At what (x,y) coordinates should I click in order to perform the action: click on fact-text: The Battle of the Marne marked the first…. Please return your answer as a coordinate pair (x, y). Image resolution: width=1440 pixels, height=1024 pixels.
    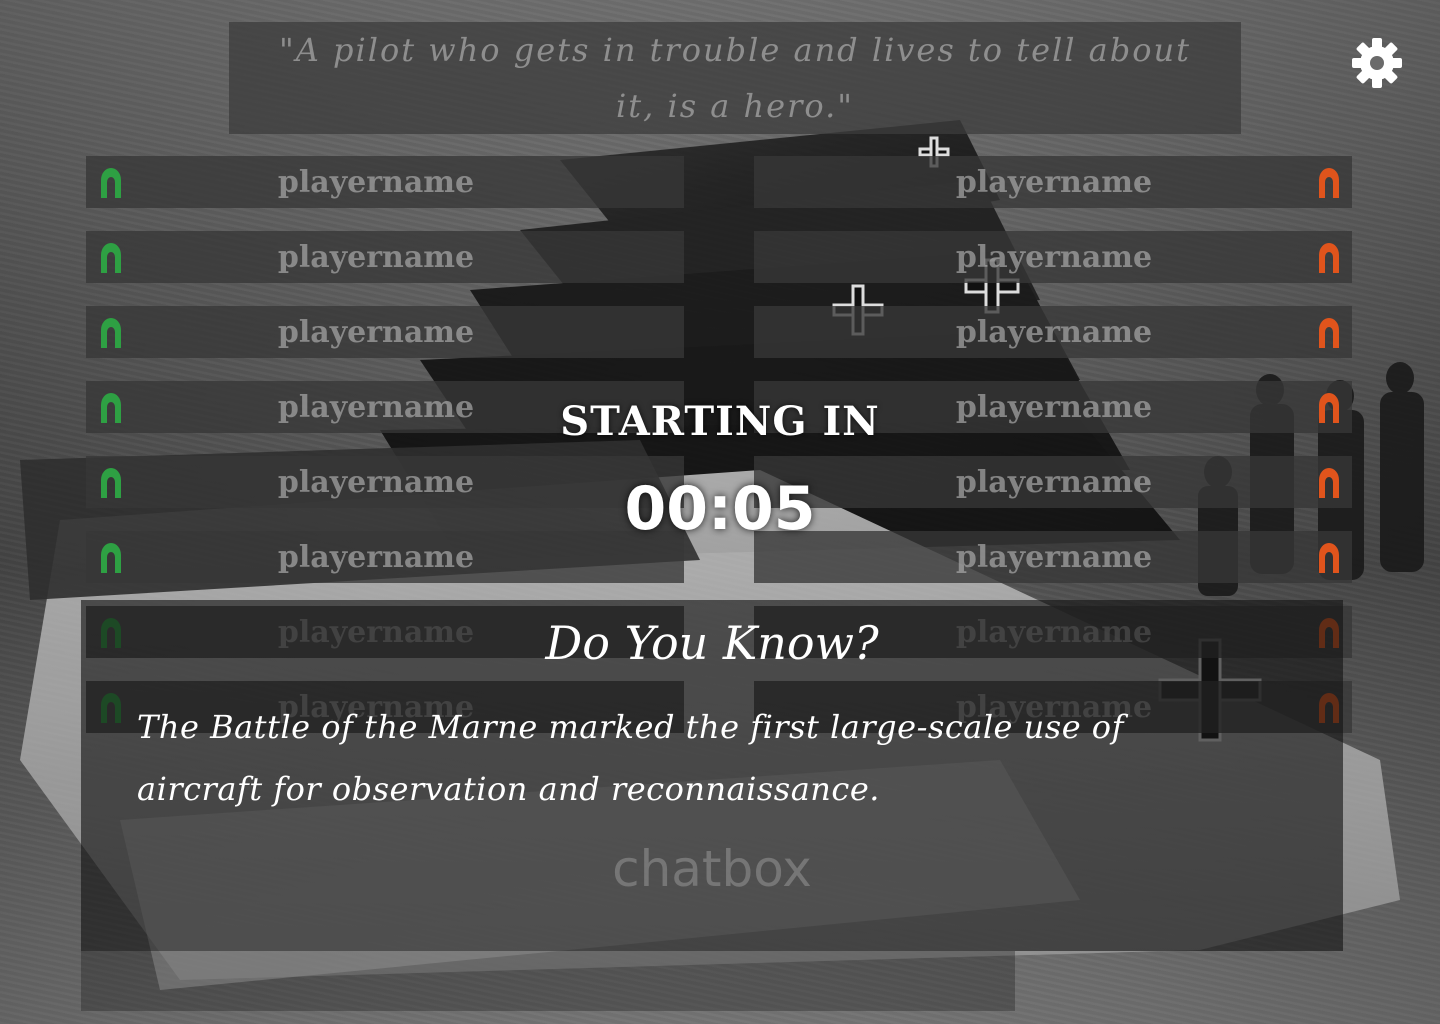
    Looking at the image, I should click on (630, 758).